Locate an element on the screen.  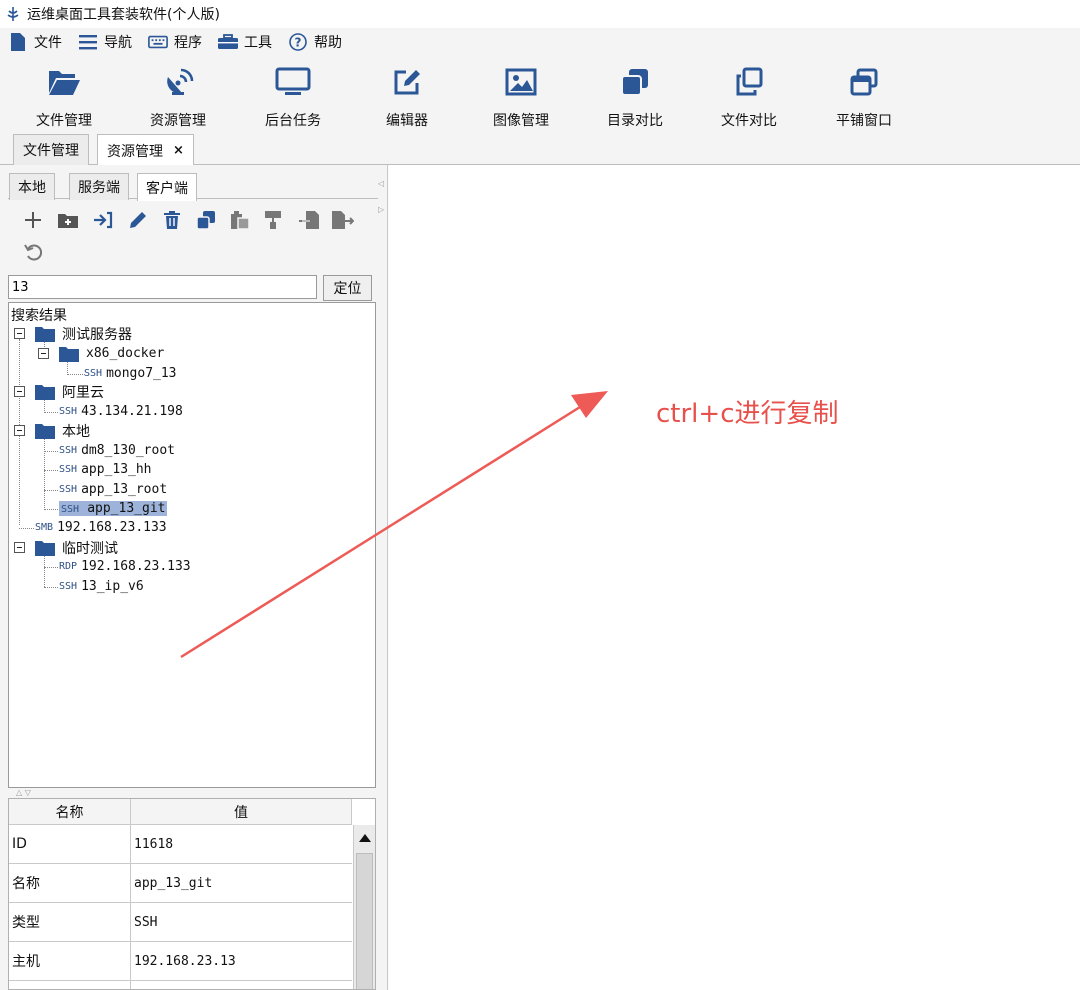
paste-icon is located at coordinates (240, 220).